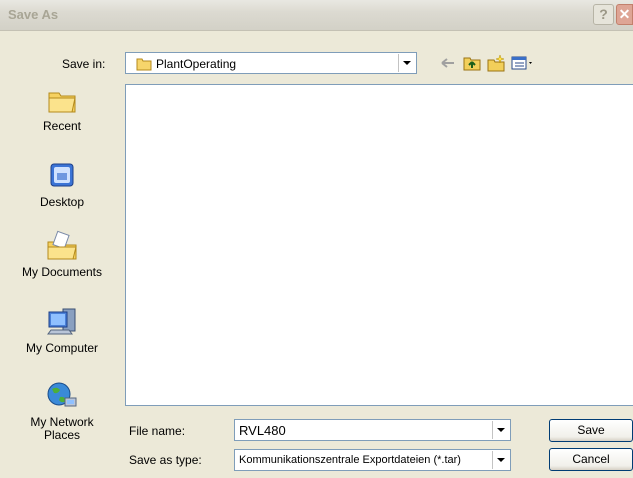 This screenshot has width=633, height=478. Describe the element at coordinates (316, 15) in the screenshot. I see `title-bar: Save As ? ✕` at that location.